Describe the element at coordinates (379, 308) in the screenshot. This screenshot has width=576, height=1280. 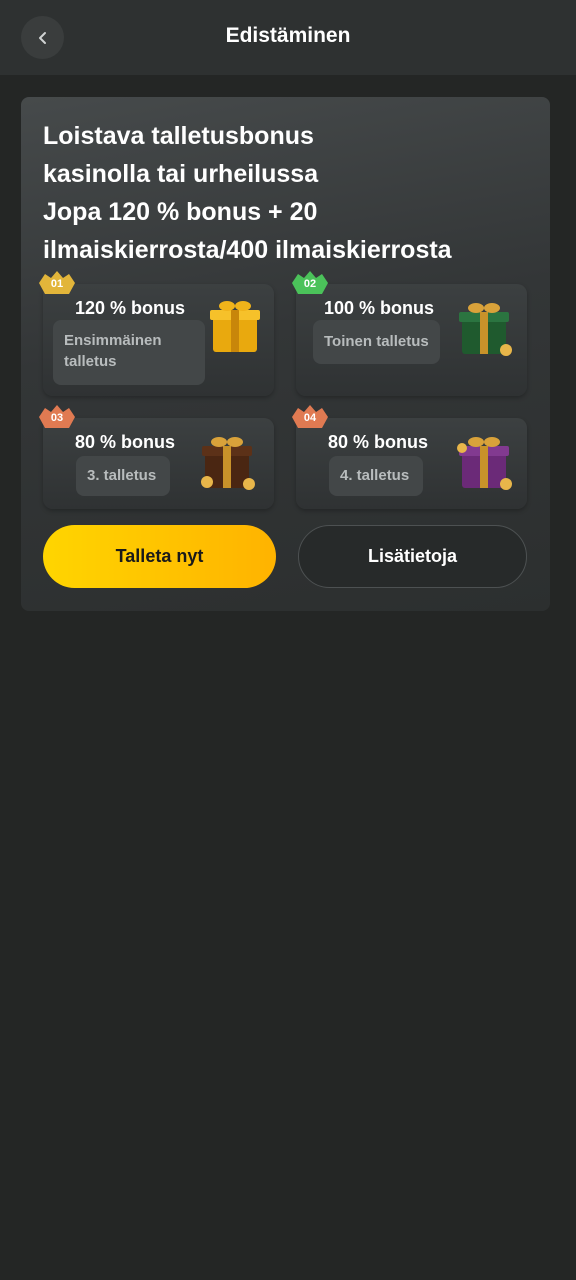
I see `bonus-amount: 100 % bonus` at that location.